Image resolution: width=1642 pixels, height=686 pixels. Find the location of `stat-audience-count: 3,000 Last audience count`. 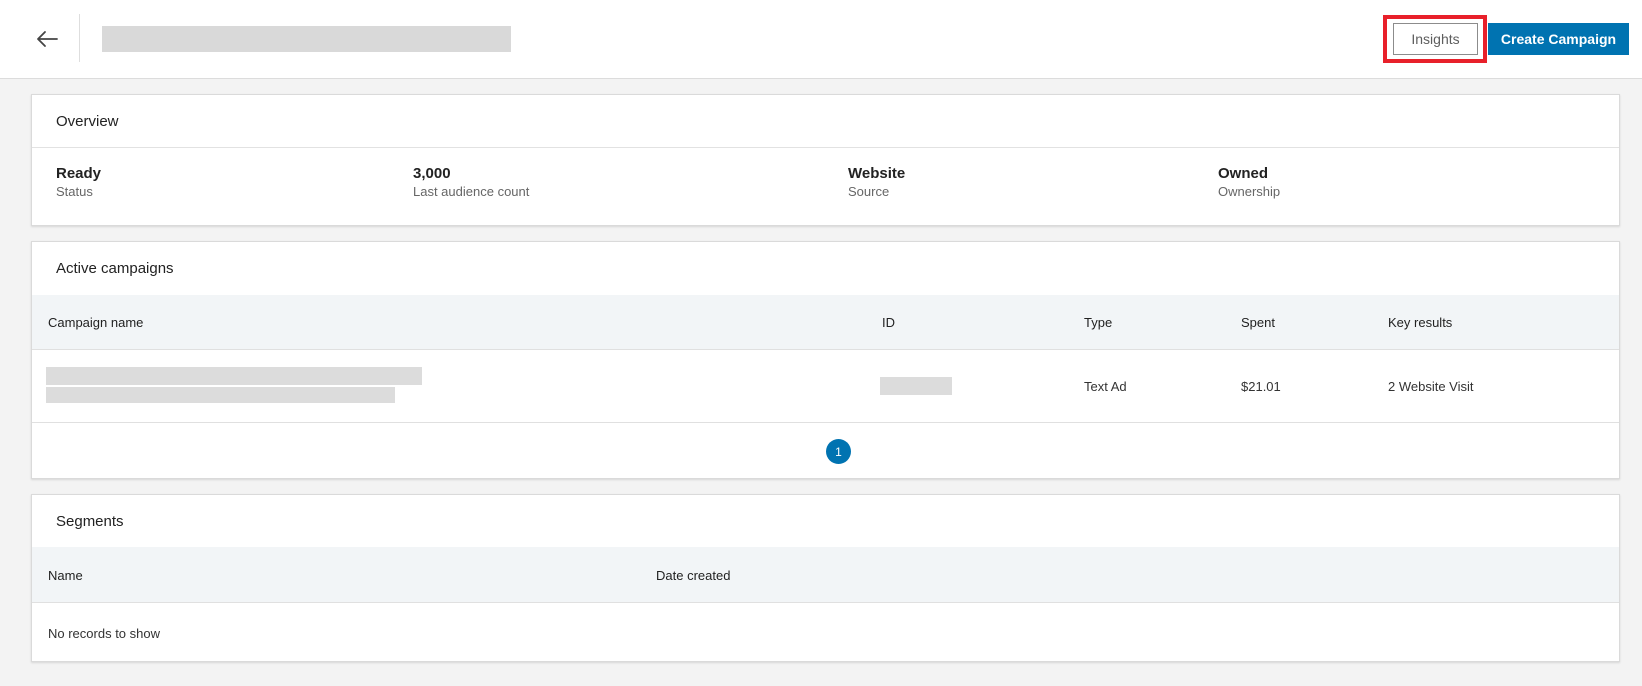

stat-audience-count: 3,000 Last audience count is located at coordinates (471, 182).